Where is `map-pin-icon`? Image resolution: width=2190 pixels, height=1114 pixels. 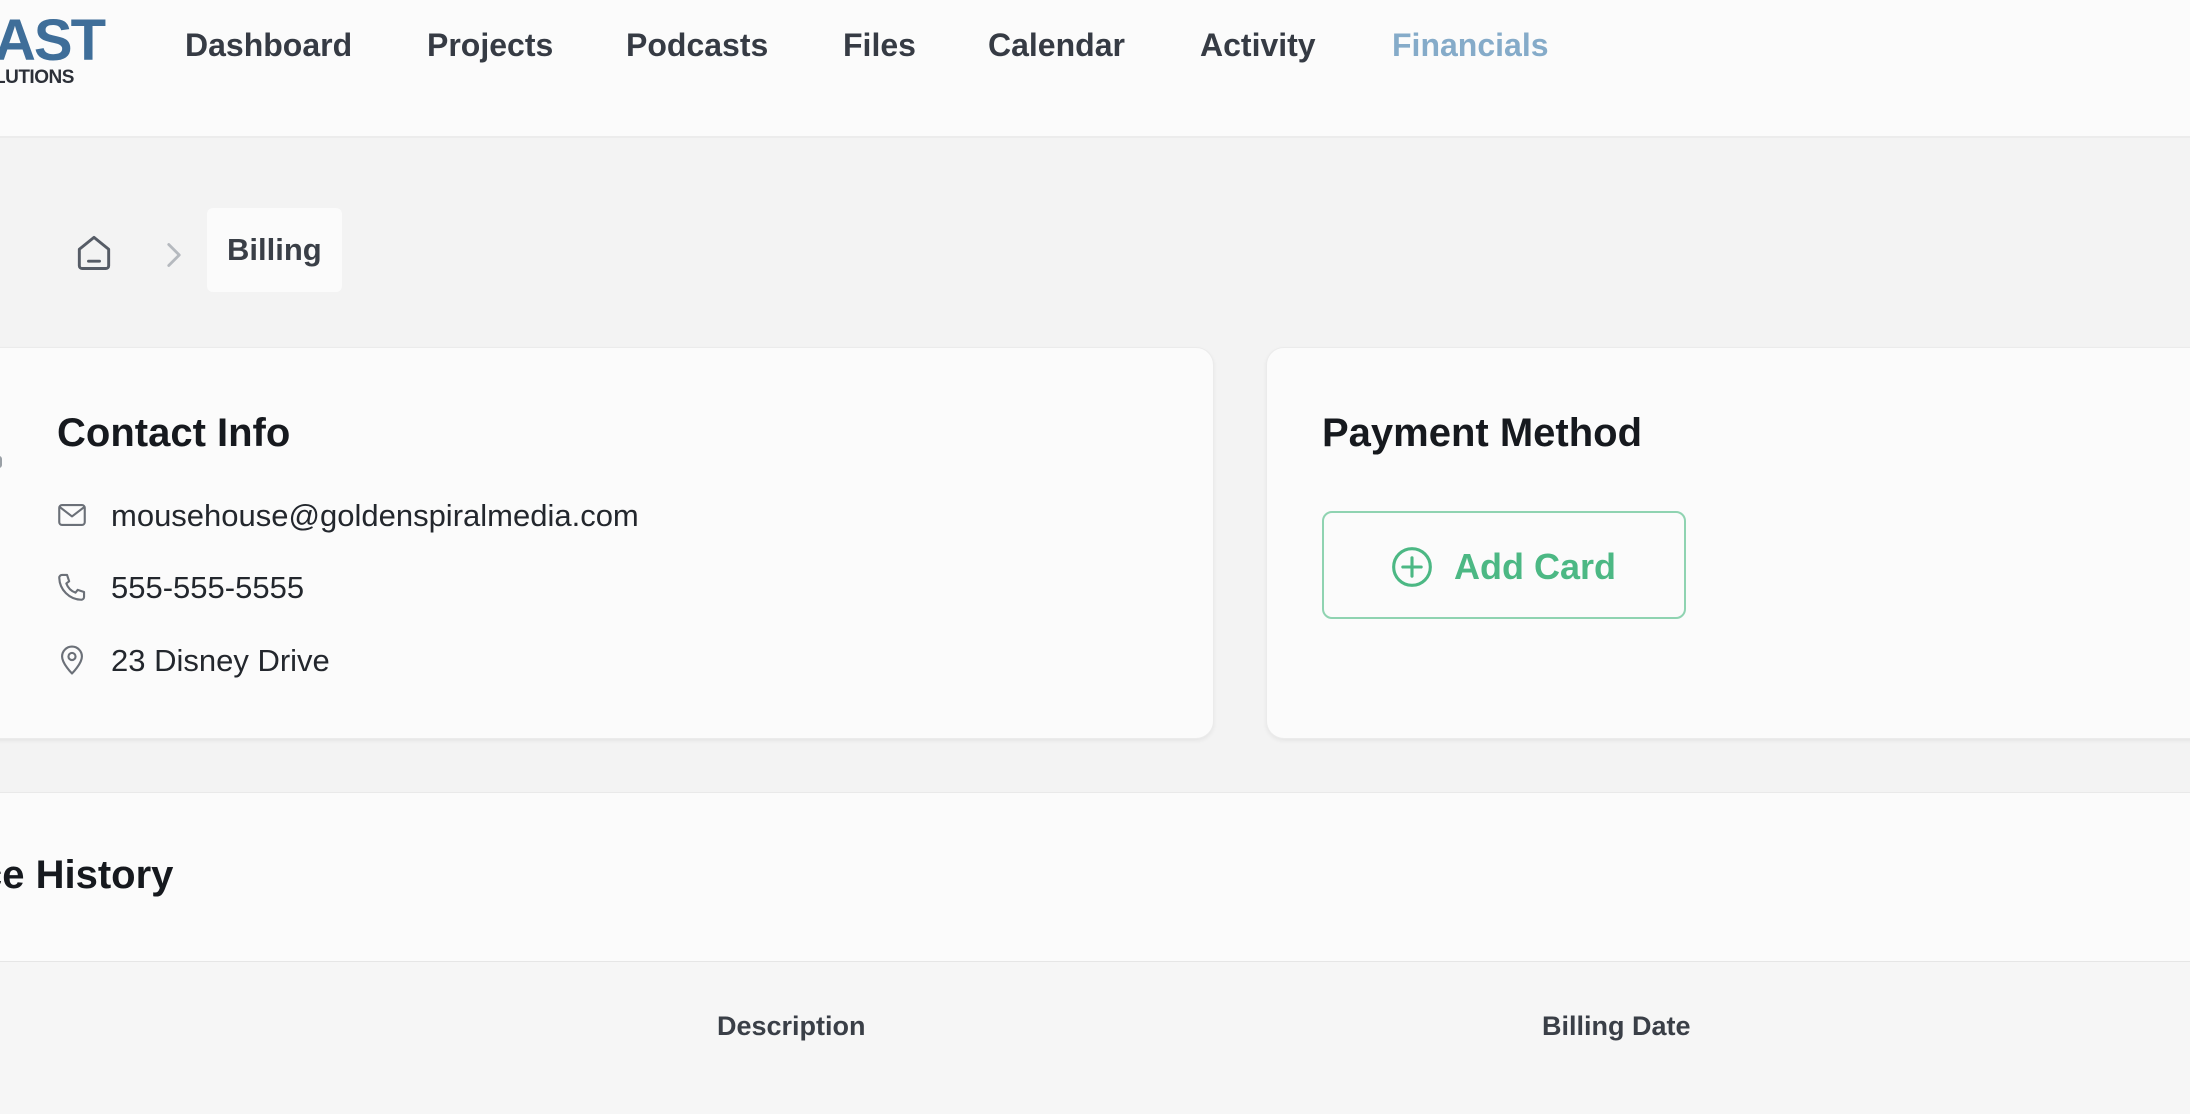 map-pin-icon is located at coordinates (72, 660).